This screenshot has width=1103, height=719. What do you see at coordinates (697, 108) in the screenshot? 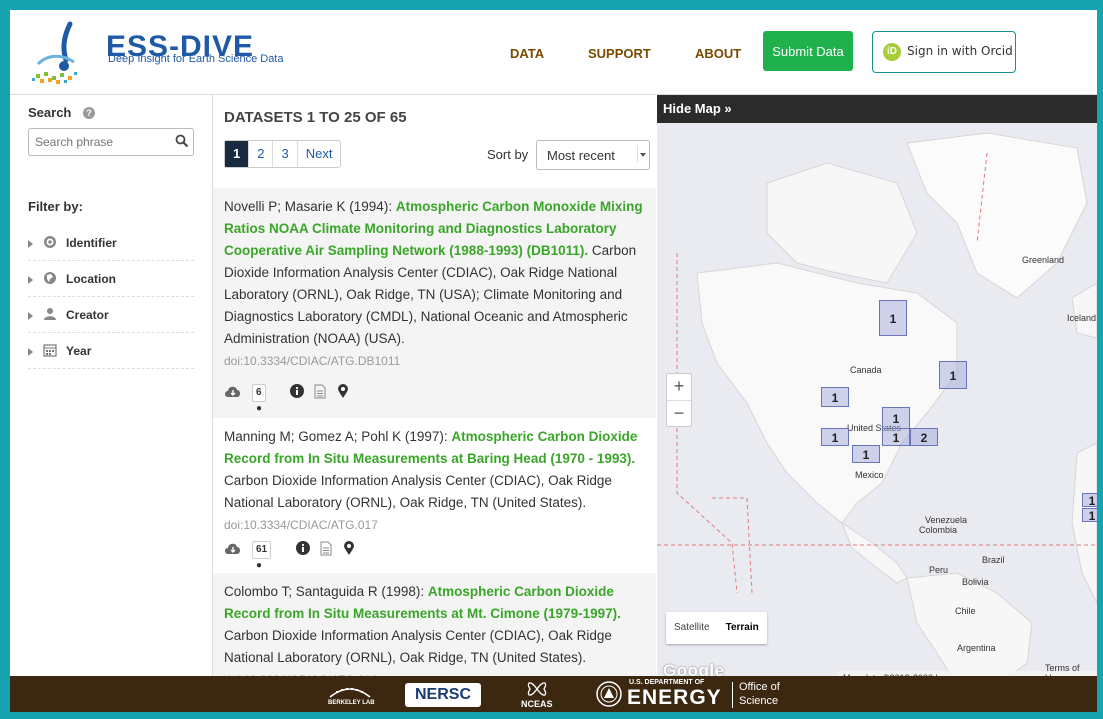
I see `hide-map-button: Hide Map »` at bounding box center [697, 108].